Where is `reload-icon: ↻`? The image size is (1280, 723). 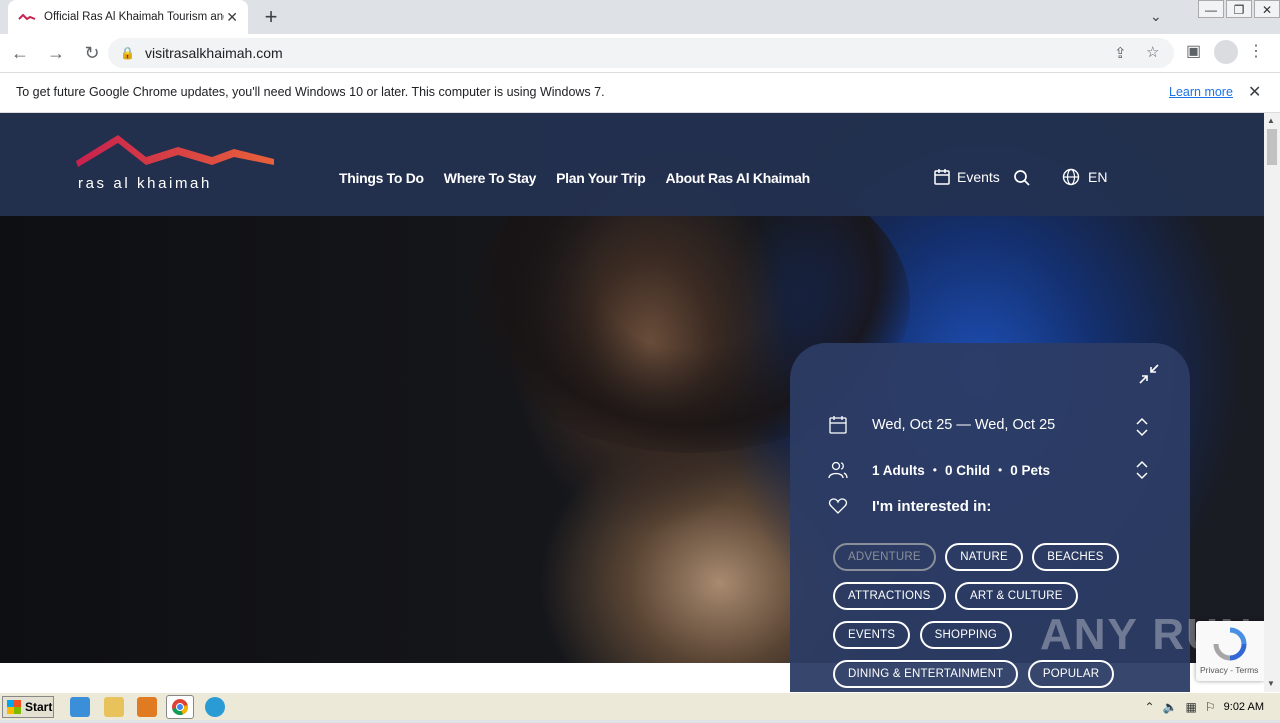 reload-icon: ↻ is located at coordinates (92, 53).